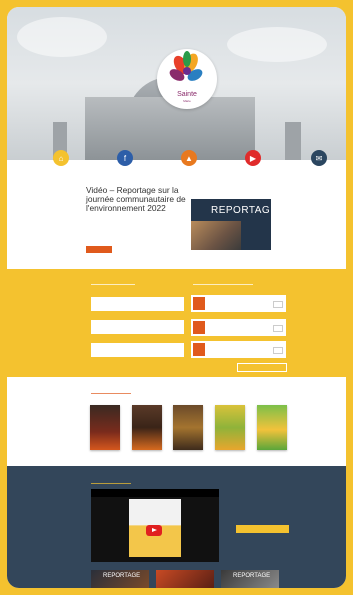 The image size is (353, 595). I want to click on video-thumbnail, so click(185, 579).